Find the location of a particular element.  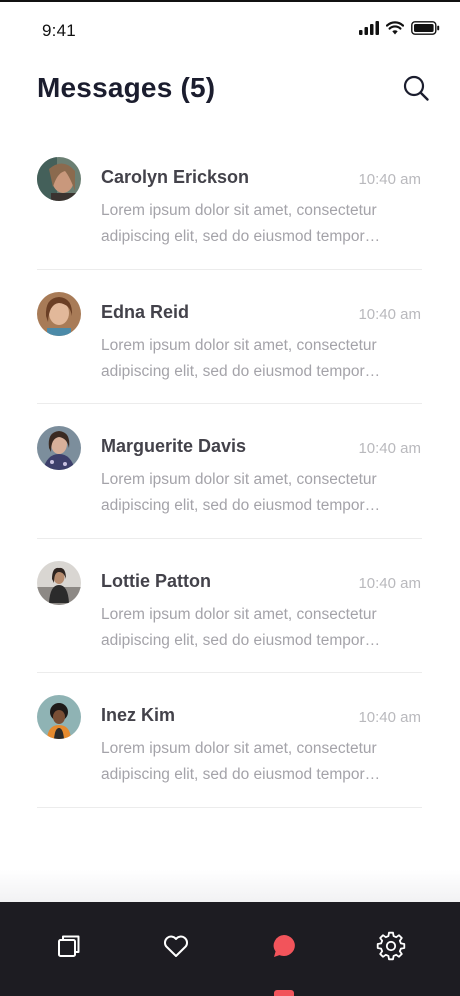

header: Messages (5) is located at coordinates (230, 90).